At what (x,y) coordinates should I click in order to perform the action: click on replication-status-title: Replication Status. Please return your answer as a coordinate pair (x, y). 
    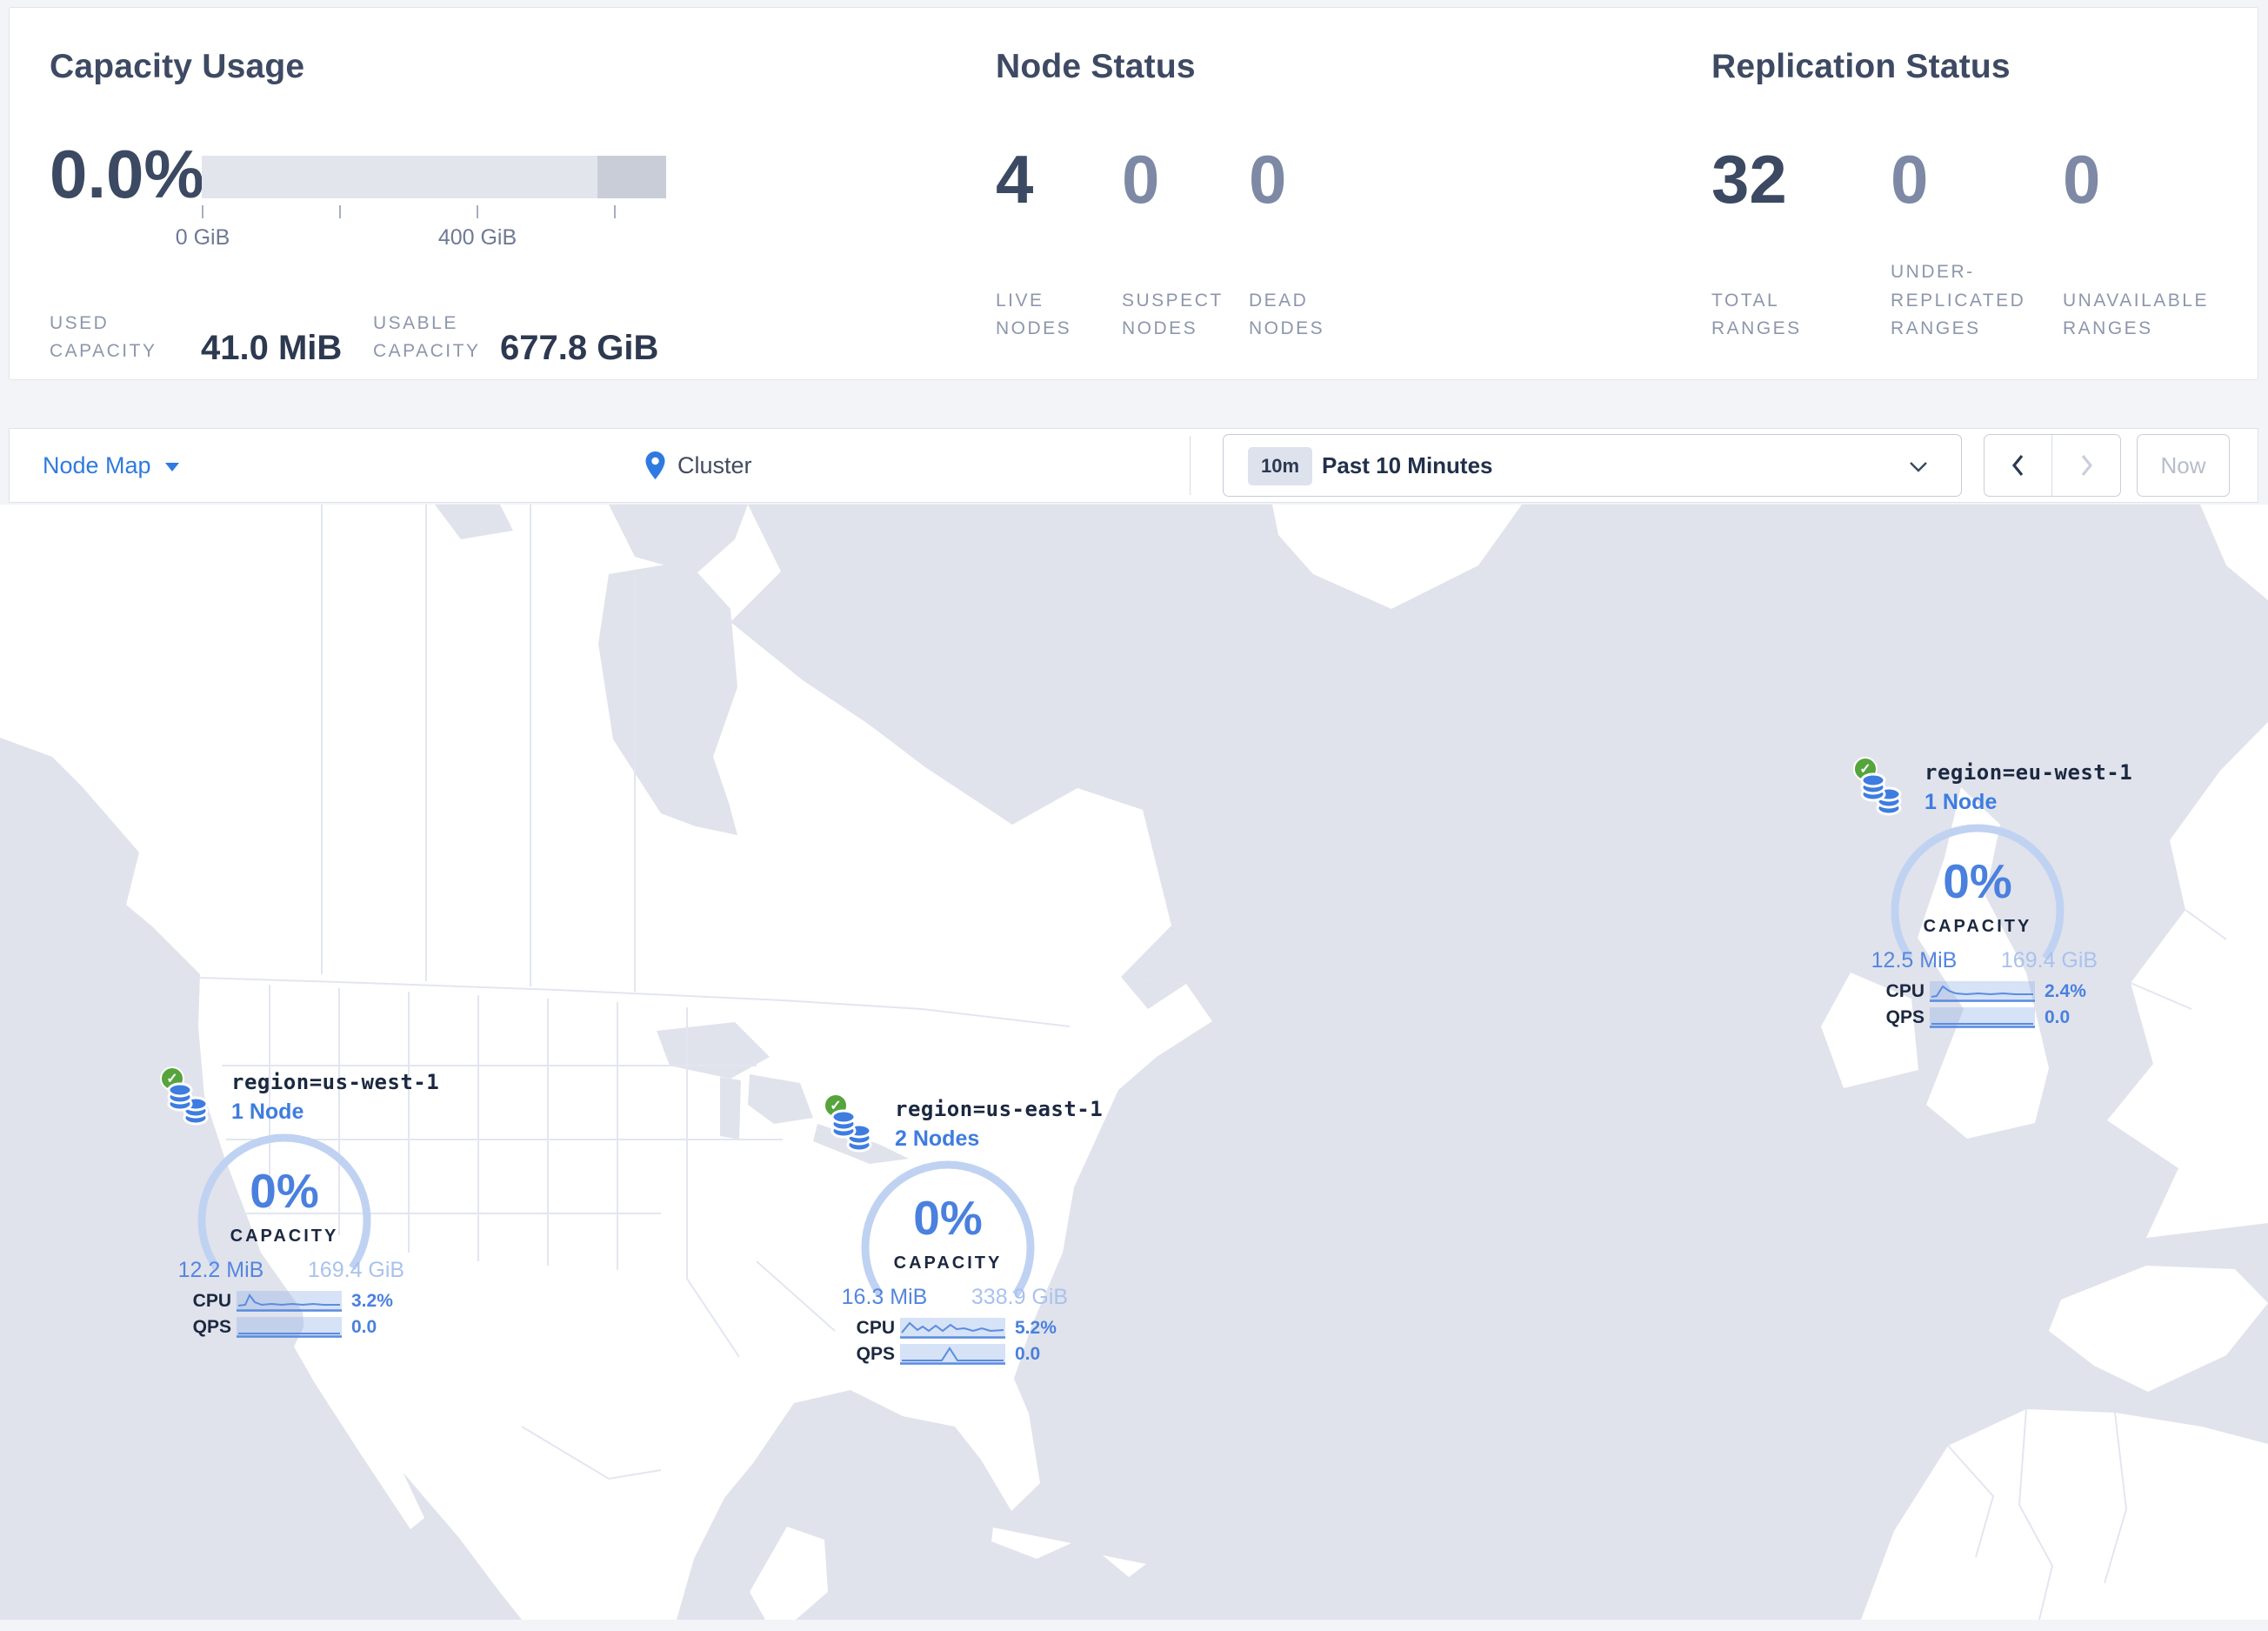
    Looking at the image, I should click on (1861, 66).